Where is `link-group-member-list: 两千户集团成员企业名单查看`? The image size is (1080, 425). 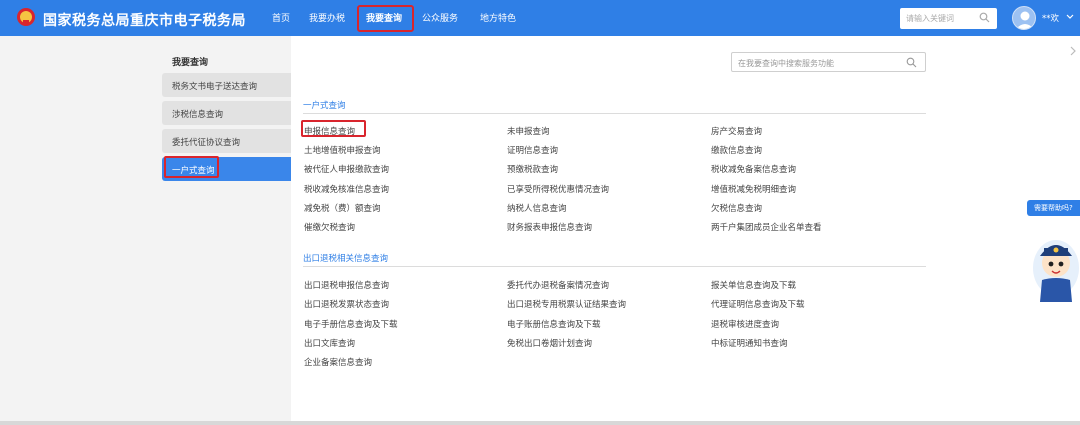 link-group-member-list: 两千户集团成员企业名单查看 is located at coordinates (766, 227).